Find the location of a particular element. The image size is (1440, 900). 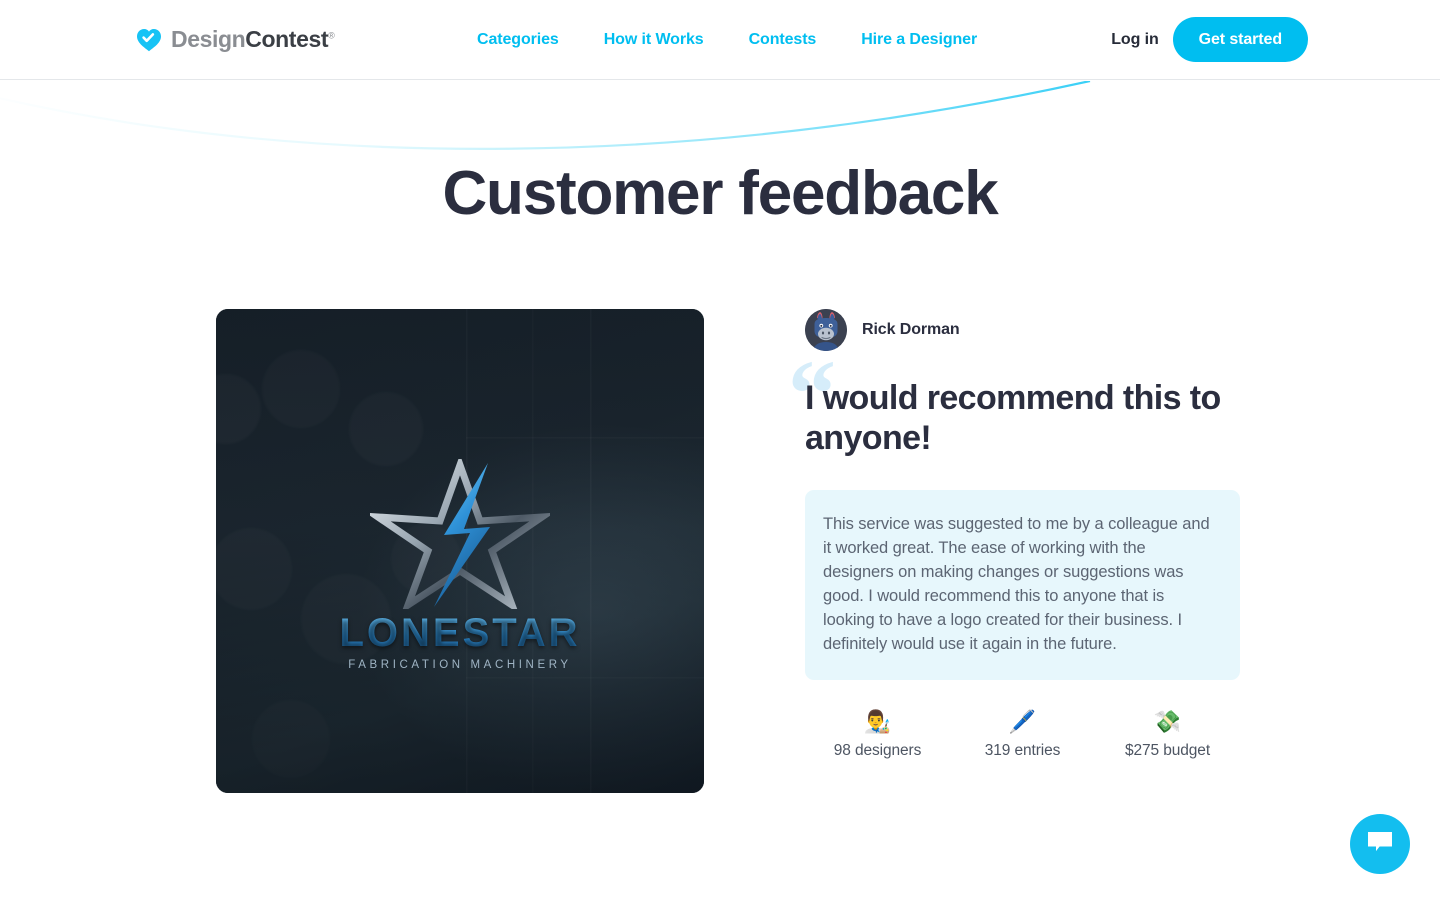

logo-name-text: LONESTAR is located at coordinates (460, 633).